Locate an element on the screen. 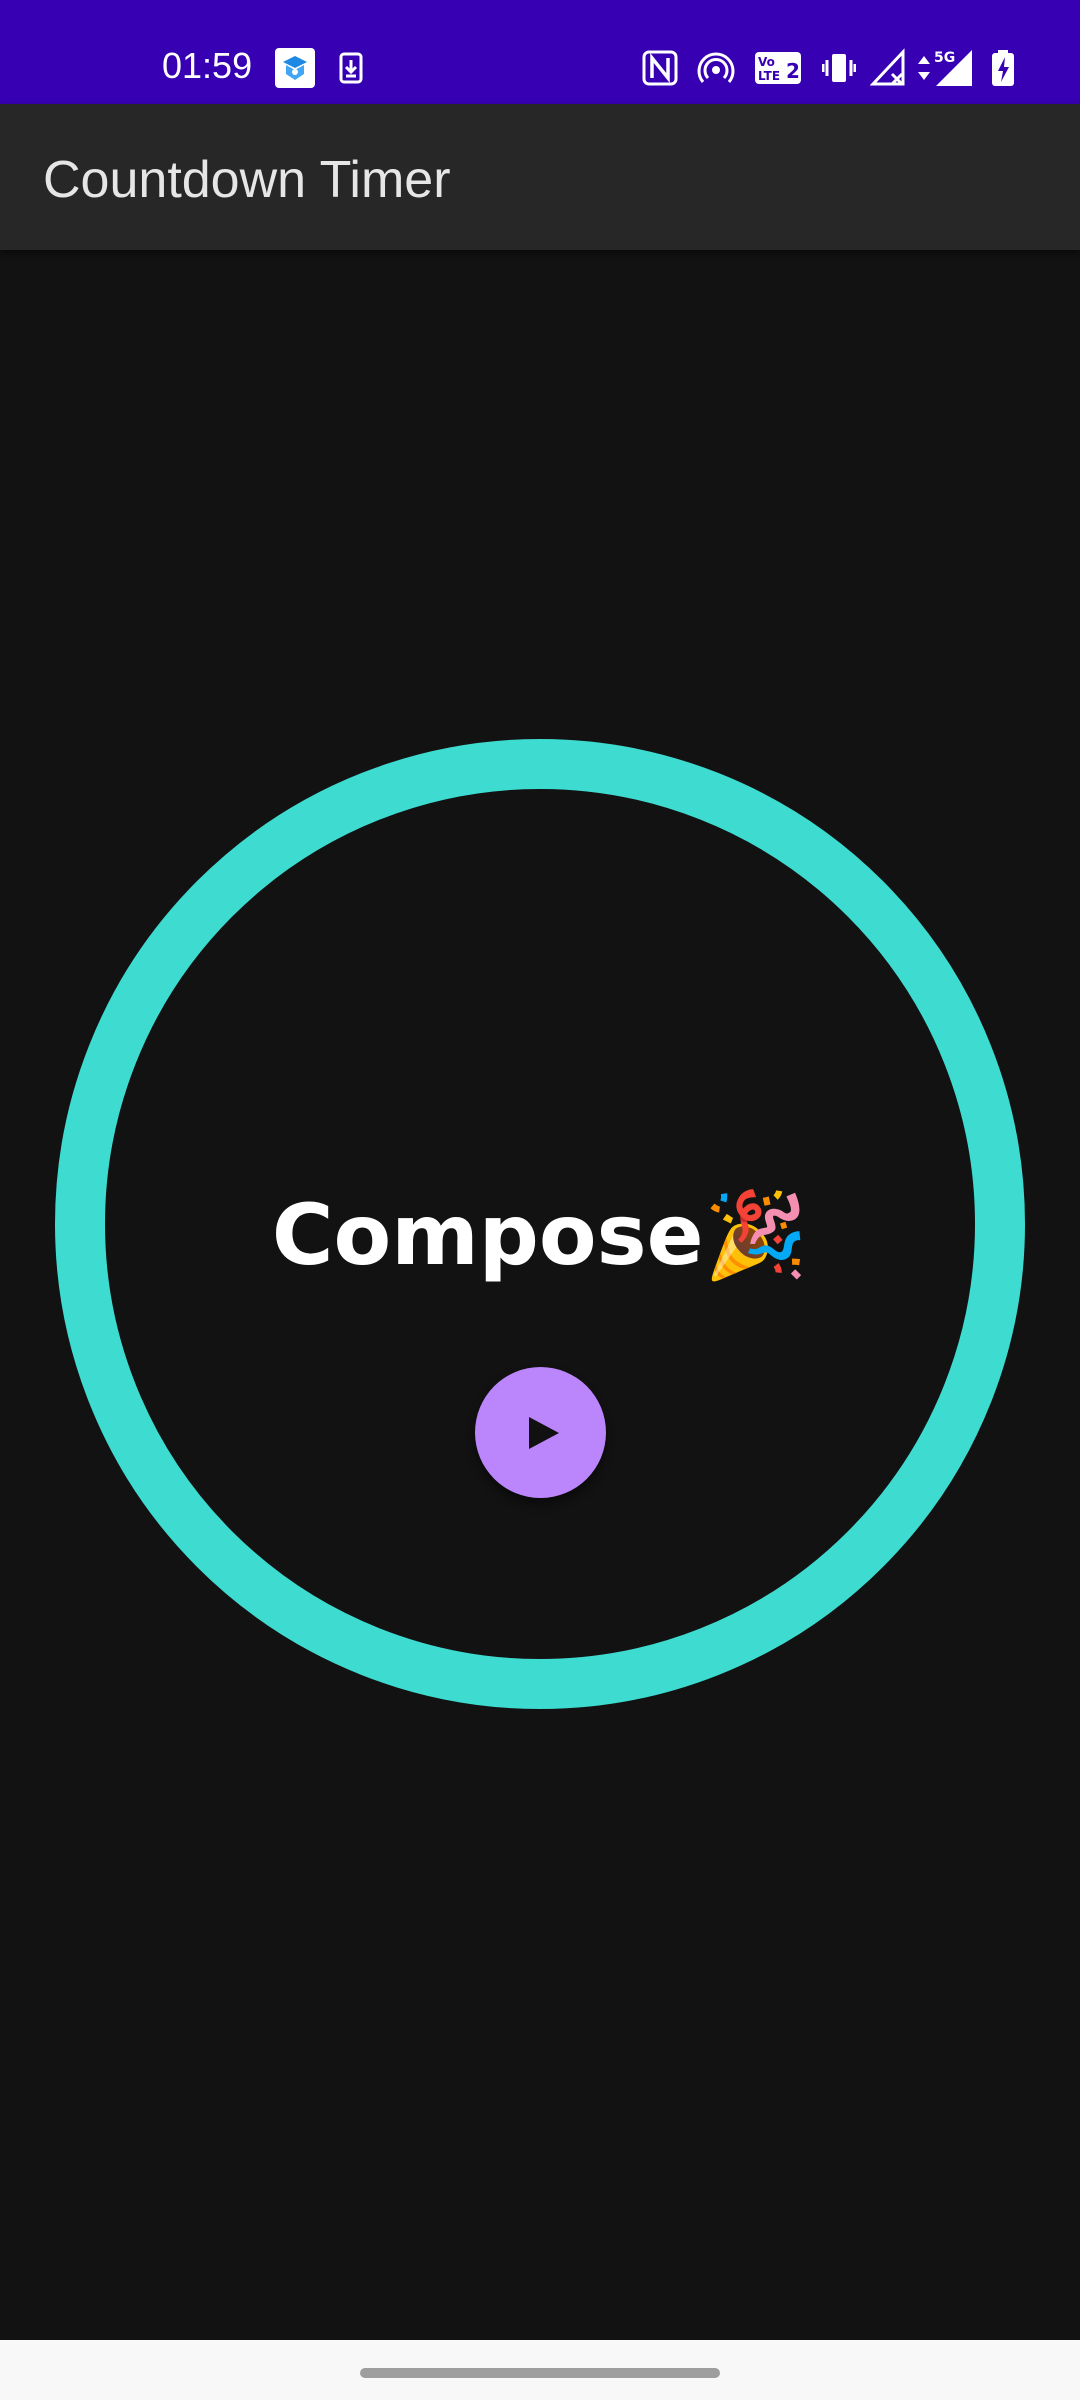  nfc-icon is located at coordinates (660, 68).